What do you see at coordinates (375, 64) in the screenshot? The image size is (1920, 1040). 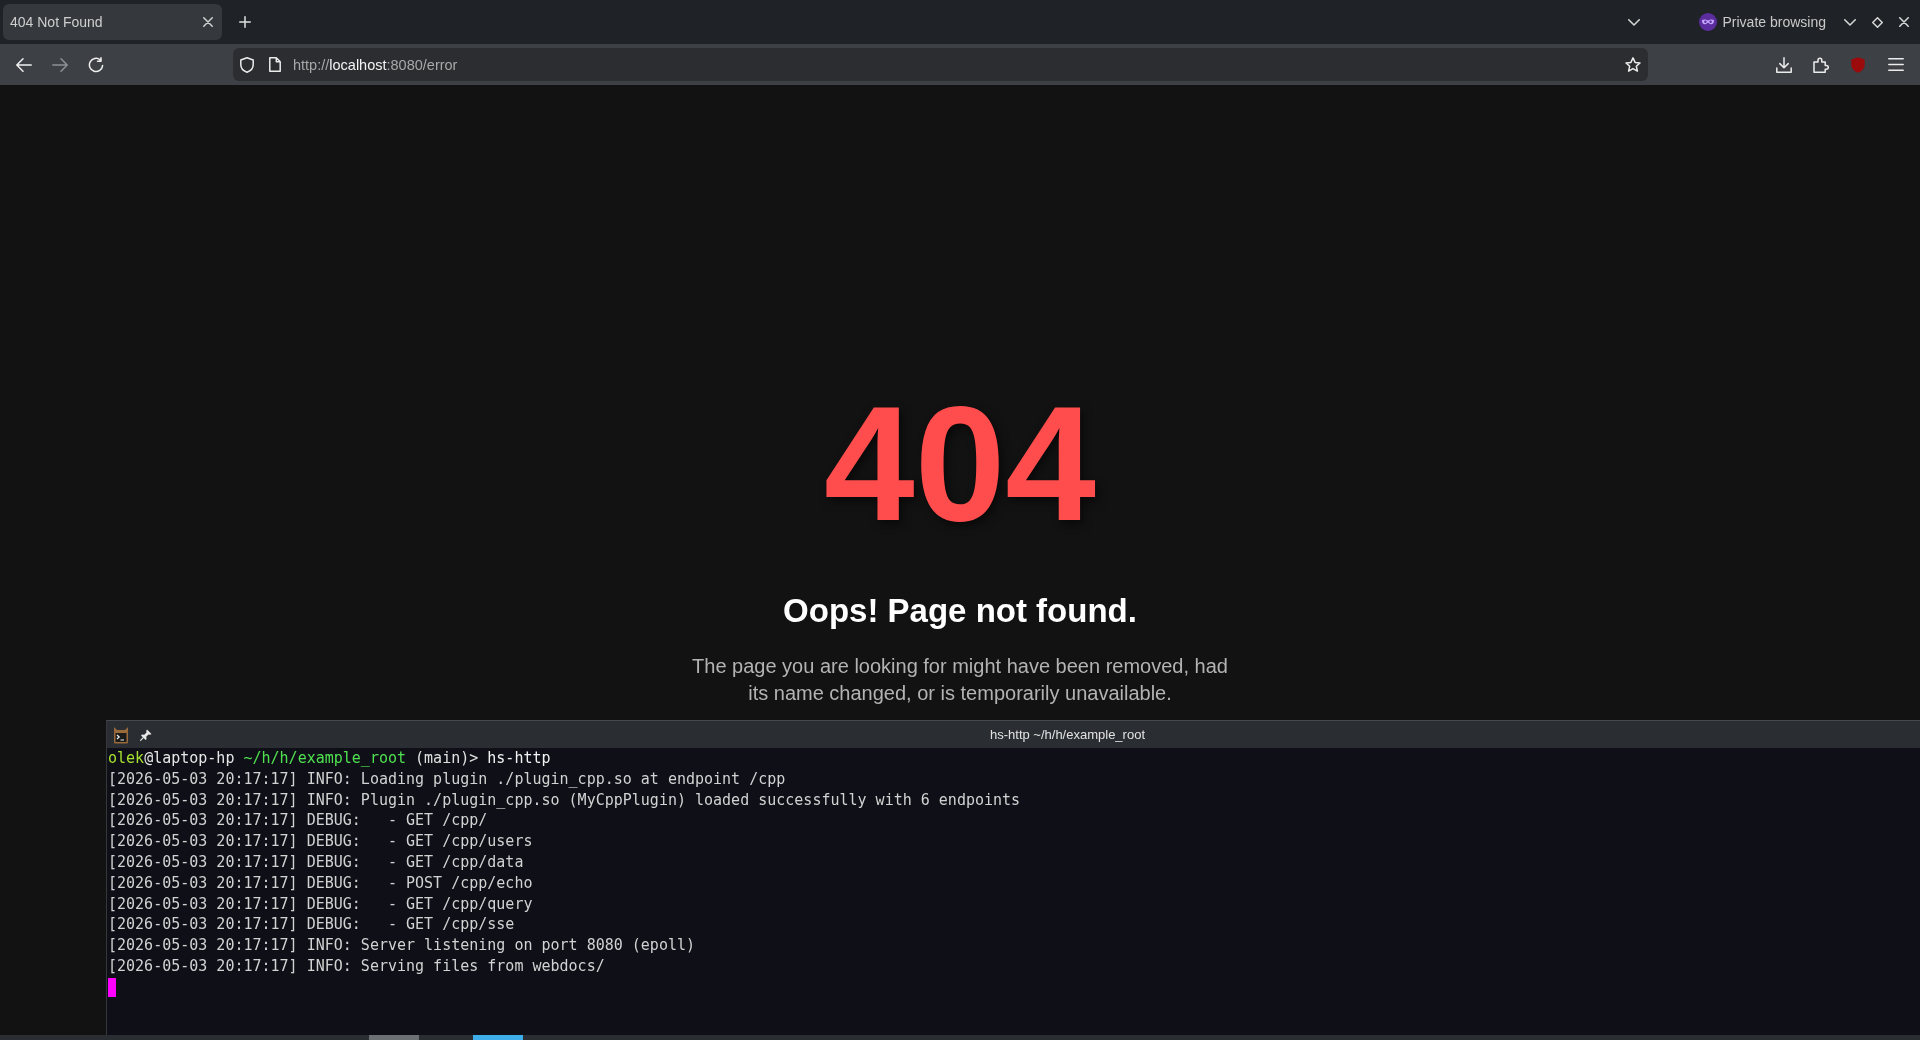 I see `url-text: http://localhost:8080/error` at bounding box center [375, 64].